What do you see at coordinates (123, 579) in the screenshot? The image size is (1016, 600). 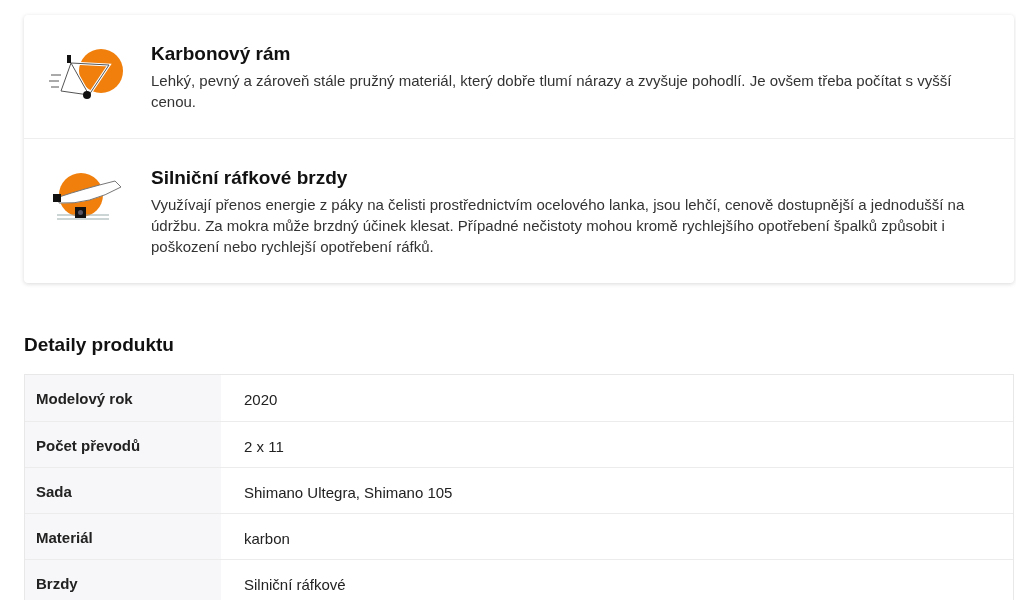 I see `table-cell: Brzdy` at bounding box center [123, 579].